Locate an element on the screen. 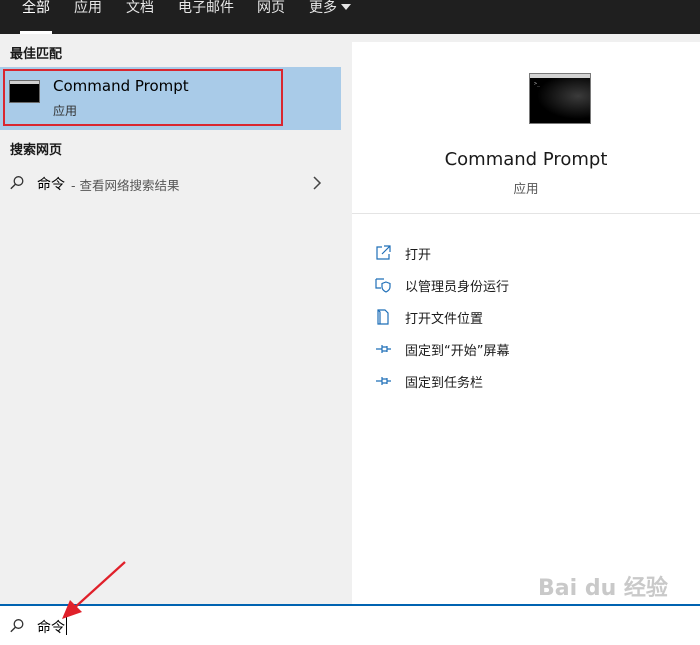 Image resolution: width=700 pixels, height=645 pixels. chevron-down-icon is located at coordinates (346, 7).